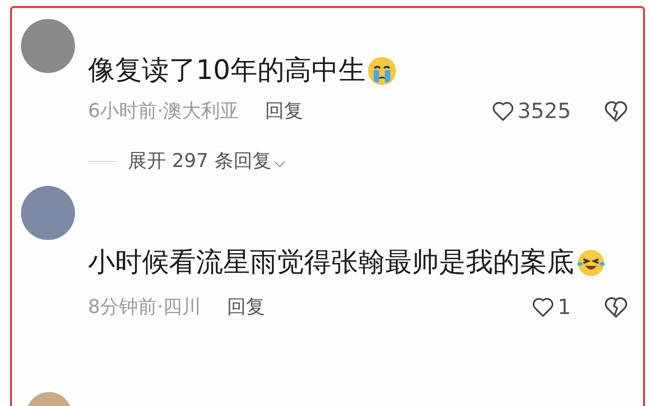 This screenshot has height=406, width=650. Describe the element at coordinates (145, 307) in the screenshot. I see `comment-time-location: 8分钟前·四川` at that location.